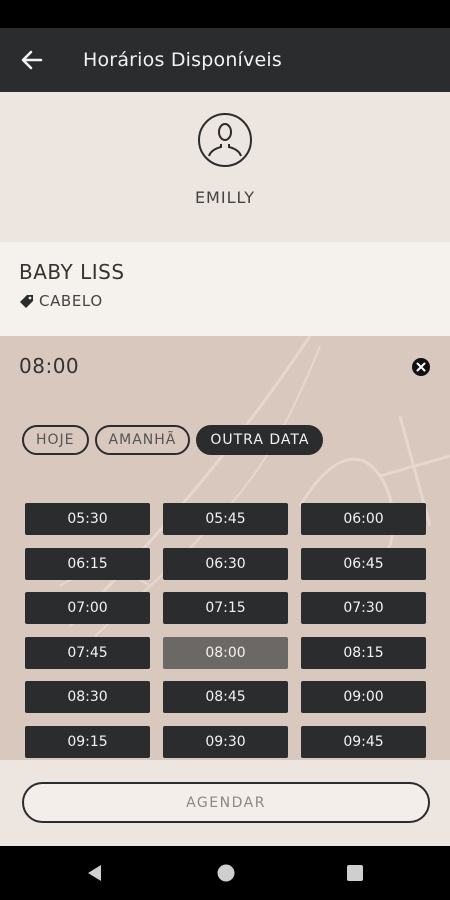  I want to click on time-slot: 06:15, so click(87, 563).